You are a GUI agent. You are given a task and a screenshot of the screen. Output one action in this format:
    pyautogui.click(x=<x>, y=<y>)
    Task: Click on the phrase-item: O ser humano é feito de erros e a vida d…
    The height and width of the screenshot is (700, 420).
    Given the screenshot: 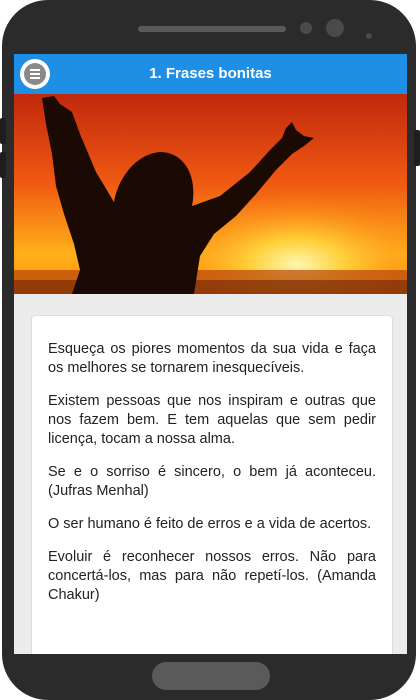 What is the action you would take?
    pyautogui.click(x=210, y=524)
    